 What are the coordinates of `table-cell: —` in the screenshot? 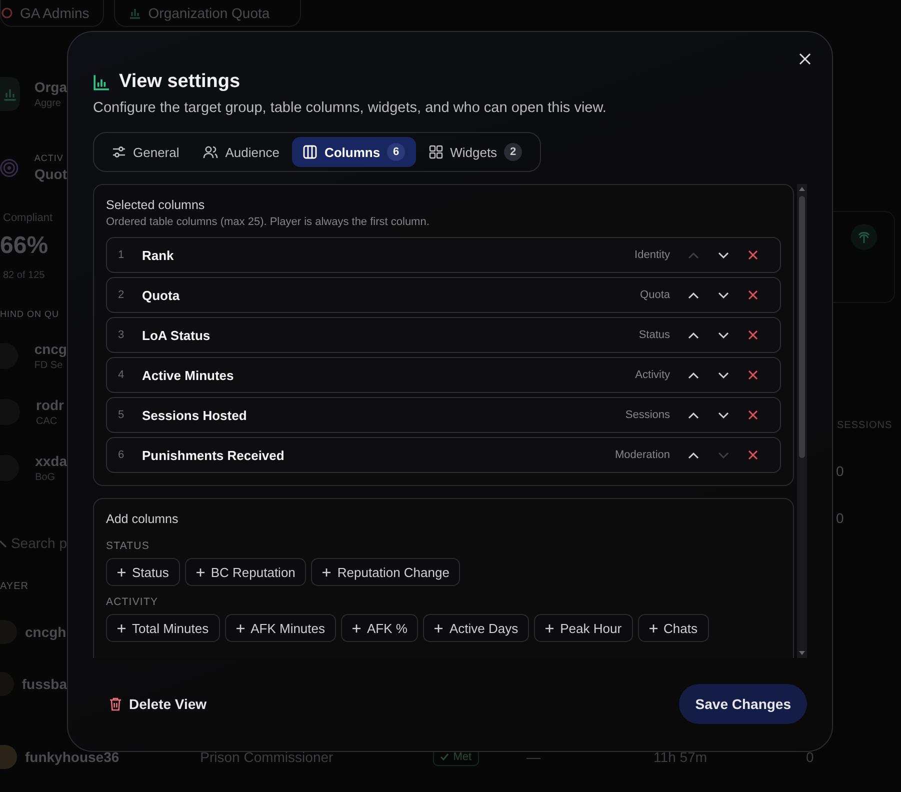 It's located at (533, 757).